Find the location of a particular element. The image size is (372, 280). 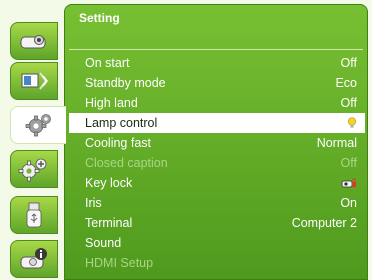

menu-item-sound: Sound is located at coordinates (221, 243).